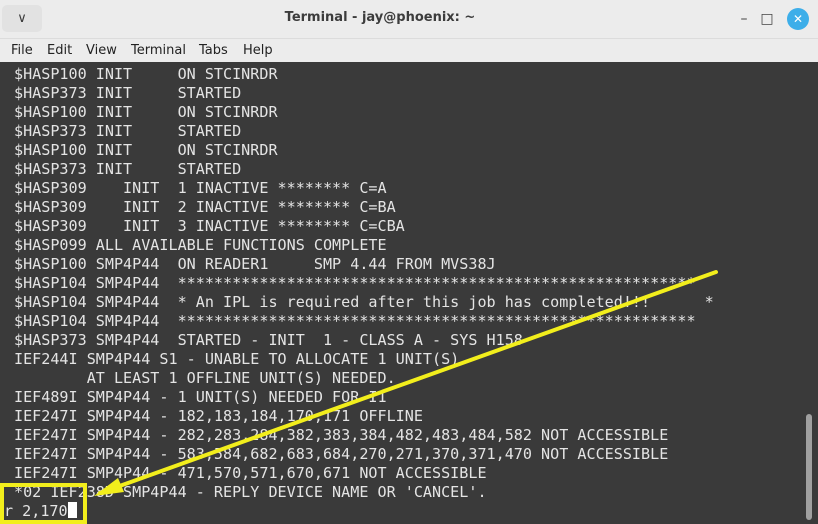 Image resolution: width=818 pixels, height=524 pixels. Describe the element at coordinates (205, 378) in the screenshot. I see `terminal-line: AT LEAST 1 OFFLINE UNIT(S) NEEDED.` at that location.